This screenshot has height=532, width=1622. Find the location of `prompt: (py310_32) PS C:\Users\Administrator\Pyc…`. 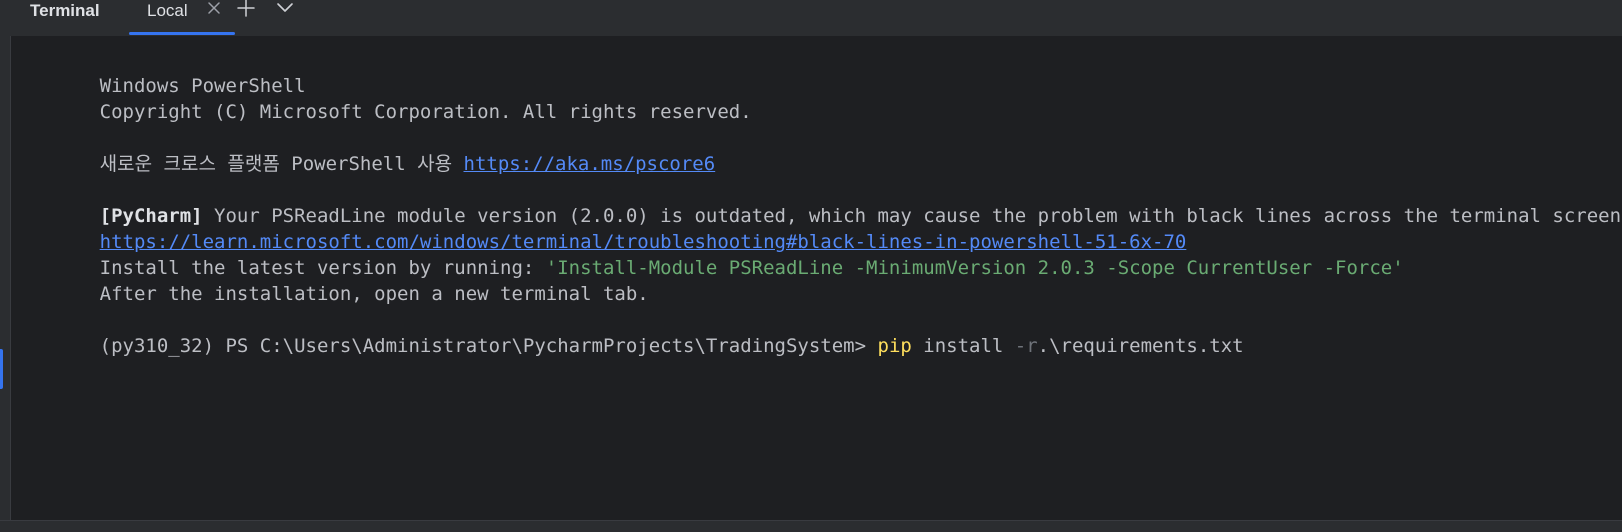

prompt: (py310_32) PS C:\Users\Administrator\Pyc… is located at coordinates (488, 346).